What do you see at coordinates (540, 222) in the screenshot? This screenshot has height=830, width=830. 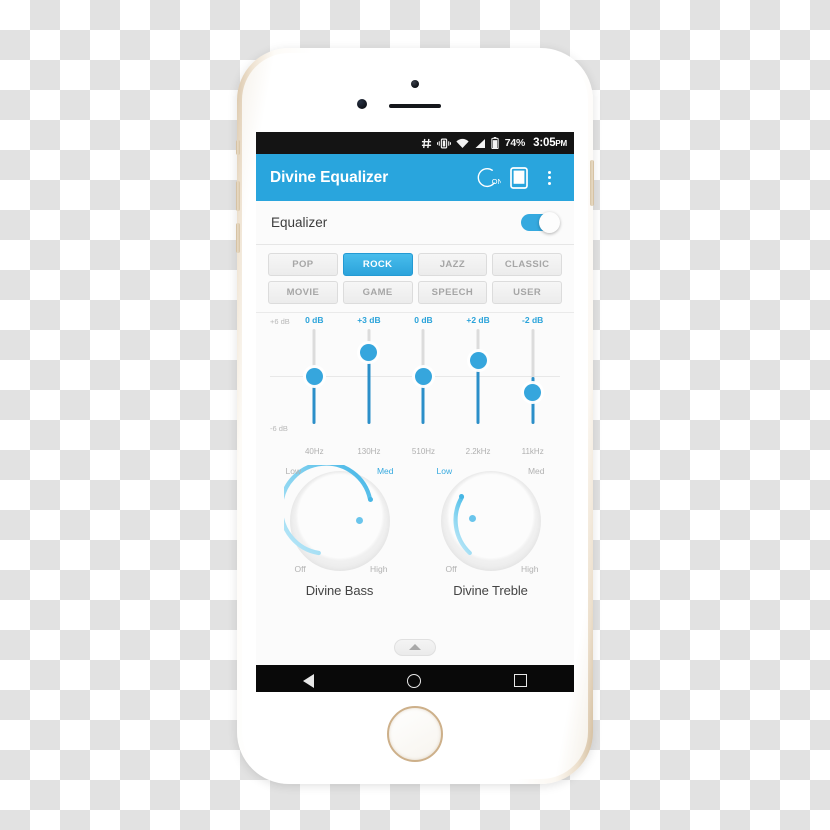 I see `equalizer-master-toggle` at bounding box center [540, 222].